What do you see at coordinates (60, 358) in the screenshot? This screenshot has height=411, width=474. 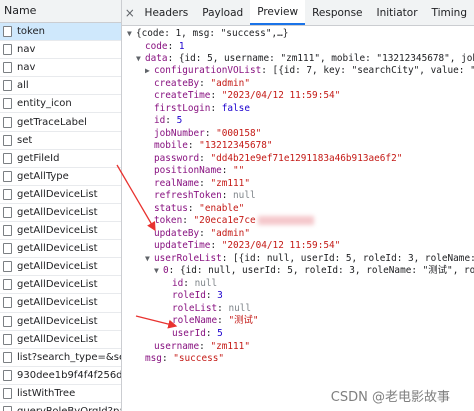 I see `request-row: list?search_type=&sea` at bounding box center [60, 358].